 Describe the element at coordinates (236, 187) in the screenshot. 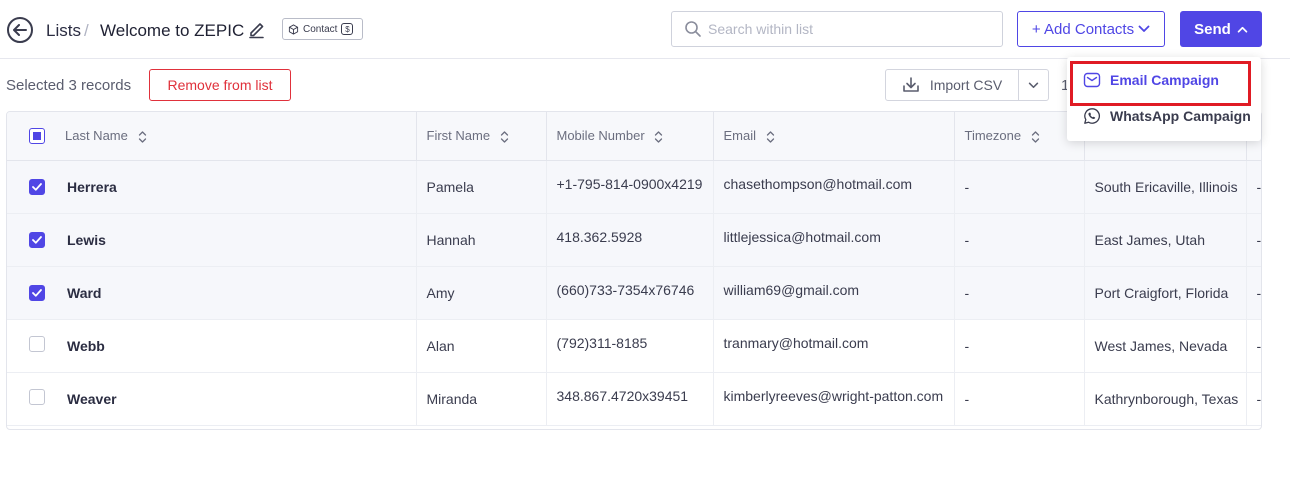

I see `last-name-cell: Herrera` at that location.